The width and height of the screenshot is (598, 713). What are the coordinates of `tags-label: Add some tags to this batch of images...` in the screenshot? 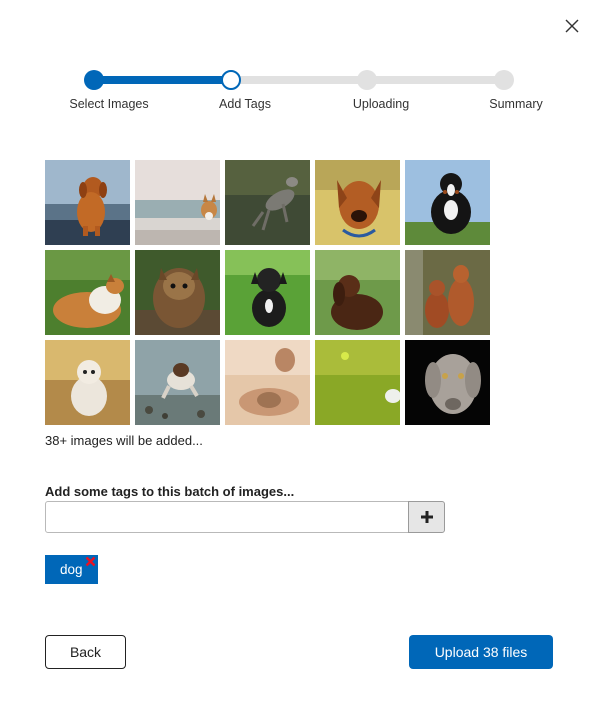 It's located at (170, 491).